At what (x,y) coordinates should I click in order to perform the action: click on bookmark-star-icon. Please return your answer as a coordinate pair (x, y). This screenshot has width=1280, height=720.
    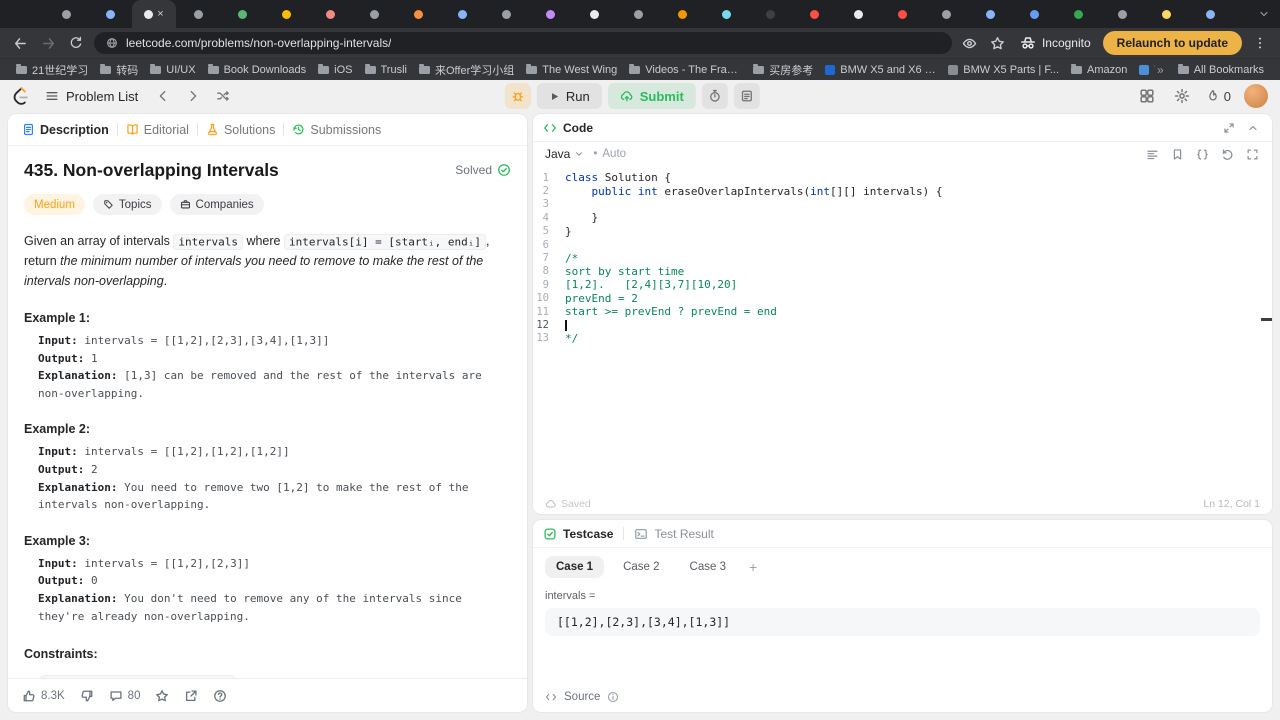
    Looking at the image, I should click on (998, 43).